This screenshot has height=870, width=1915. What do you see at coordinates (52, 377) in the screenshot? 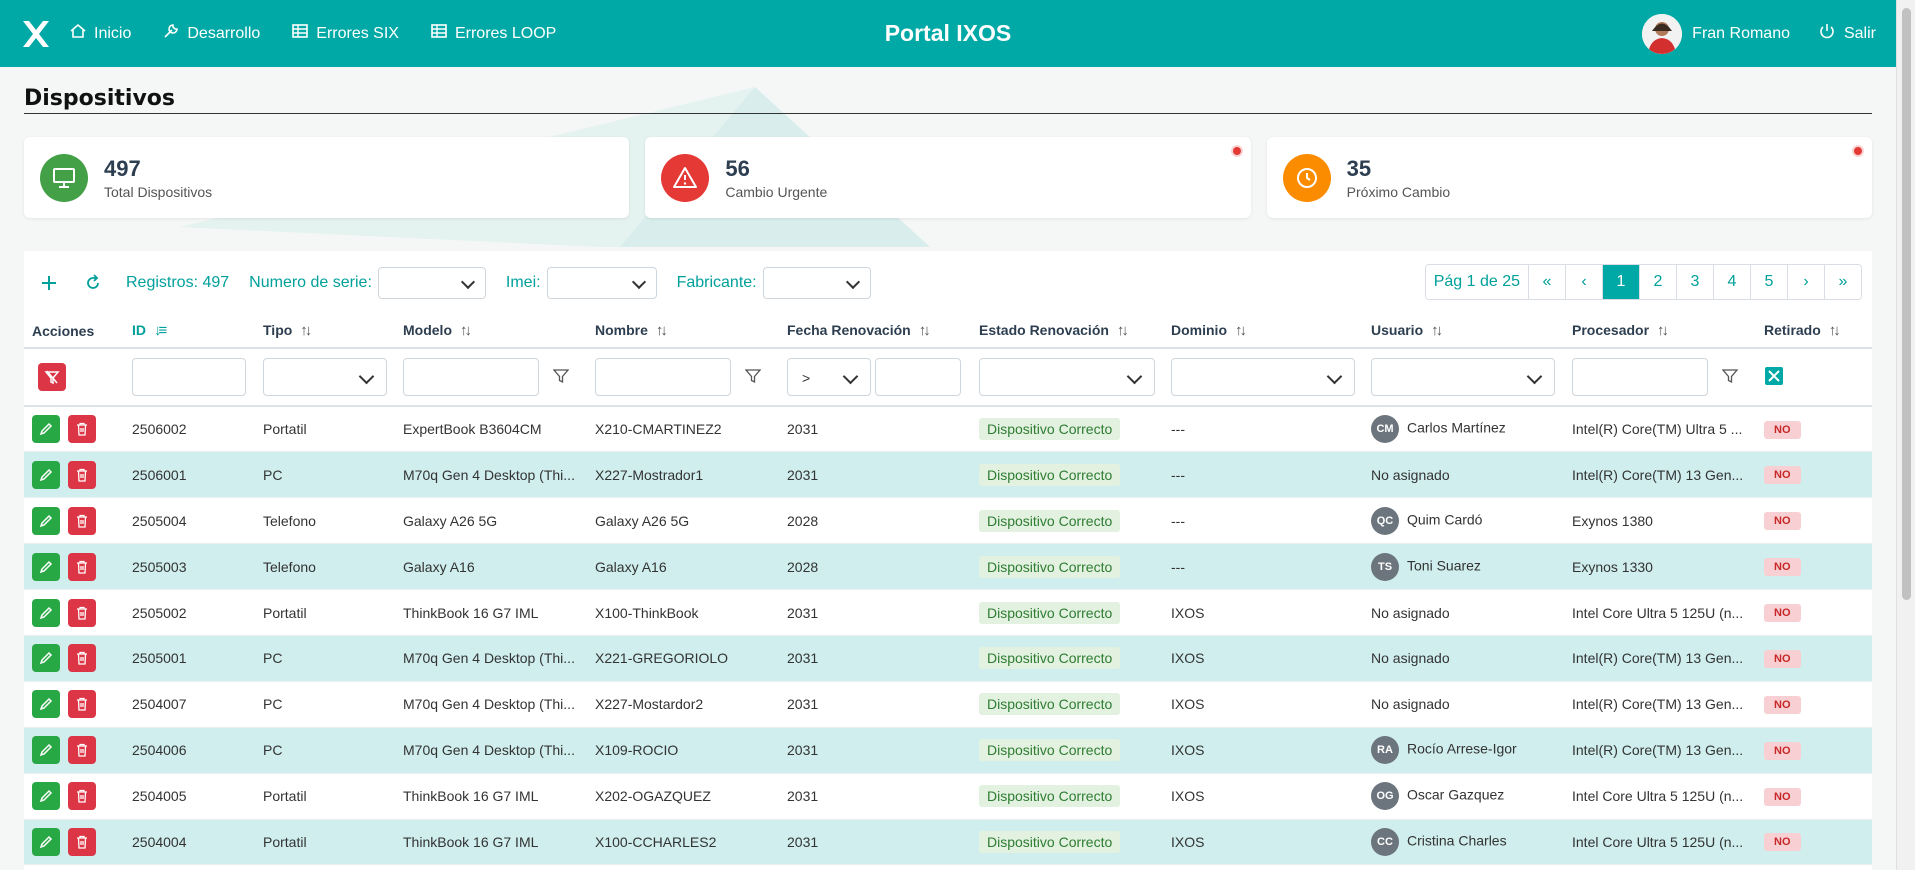
I see `clear-filters-button` at bounding box center [52, 377].